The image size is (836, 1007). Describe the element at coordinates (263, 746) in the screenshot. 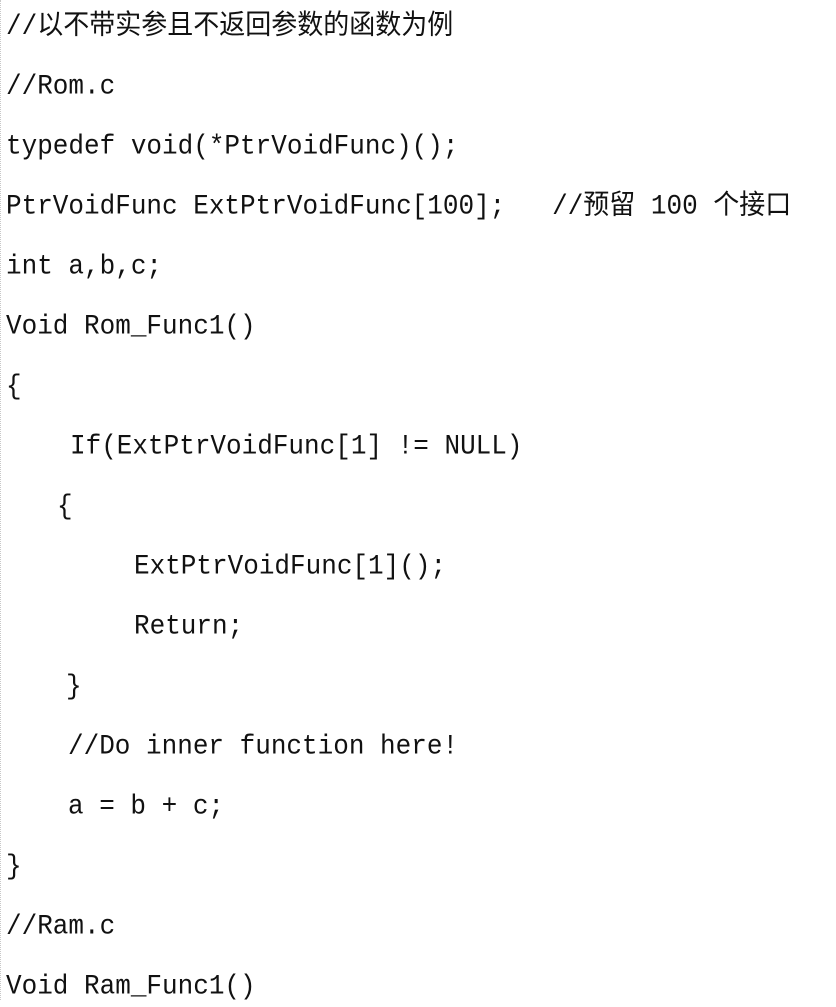

I see `code-line-inner-comment: //Do inner function here!` at that location.